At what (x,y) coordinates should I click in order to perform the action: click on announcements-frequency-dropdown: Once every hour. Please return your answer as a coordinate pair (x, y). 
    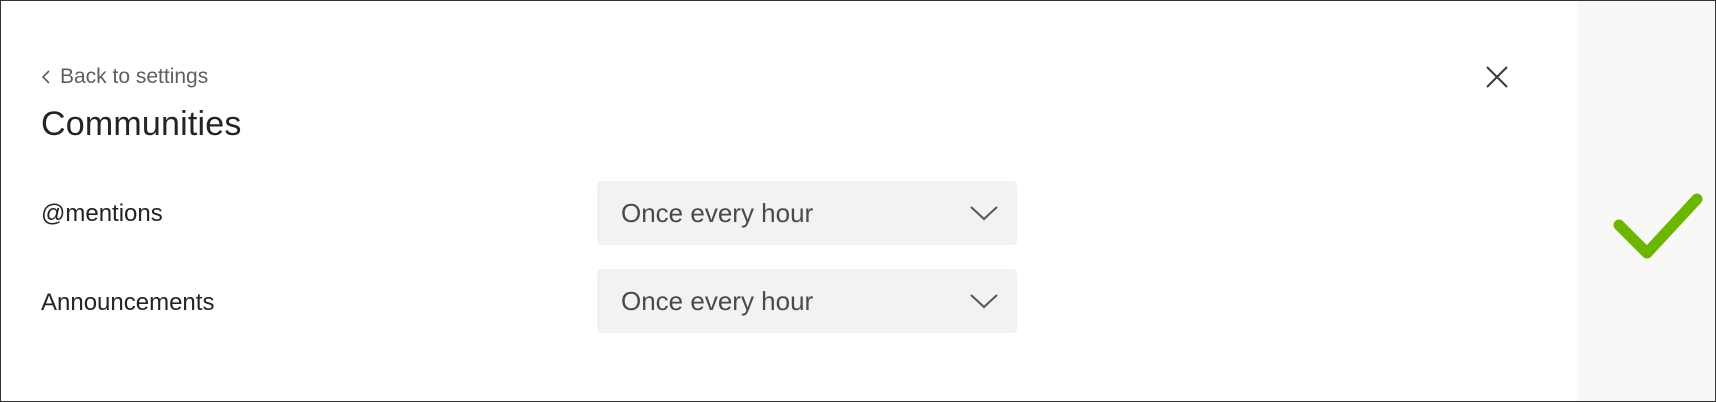
    Looking at the image, I should click on (807, 301).